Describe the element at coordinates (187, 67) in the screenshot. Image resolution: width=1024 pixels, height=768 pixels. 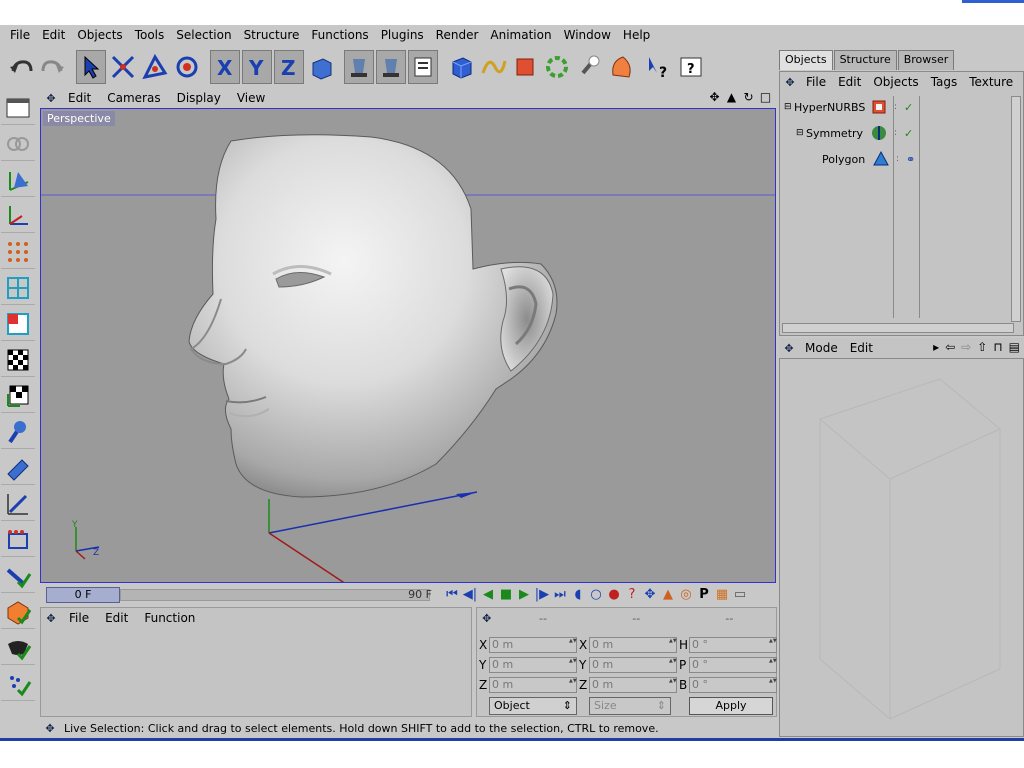
I see `rotate-icon` at that location.